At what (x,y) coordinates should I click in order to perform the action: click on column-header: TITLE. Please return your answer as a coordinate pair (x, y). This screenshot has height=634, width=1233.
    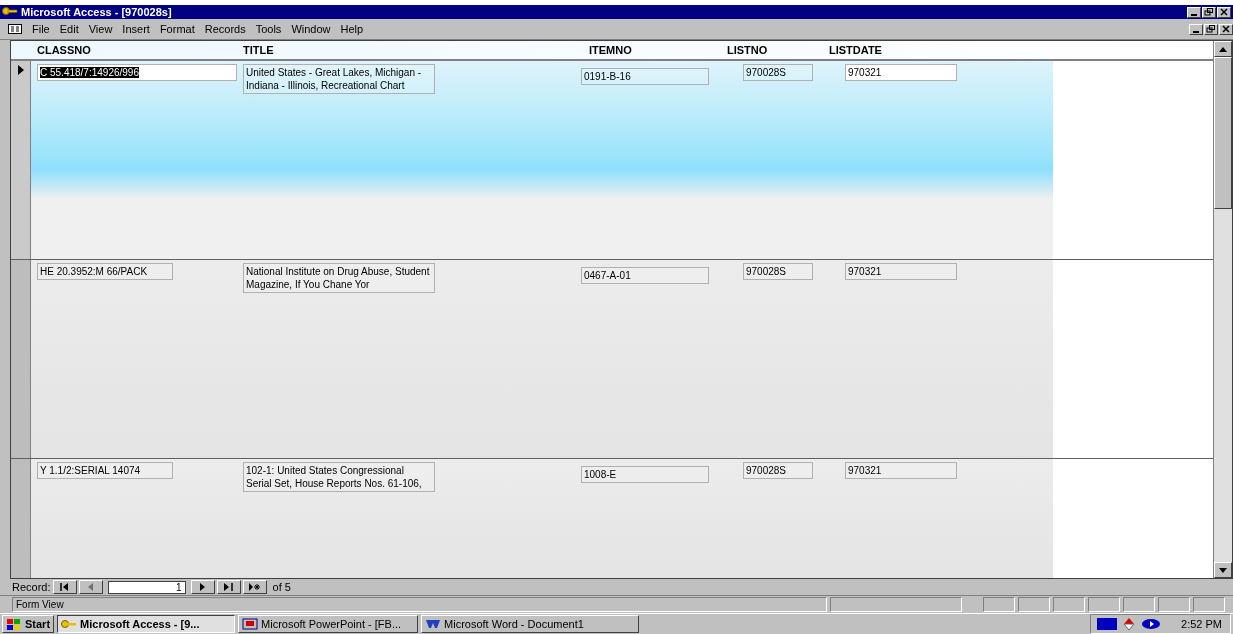
    Looking at the image, I should click on (259, 50).